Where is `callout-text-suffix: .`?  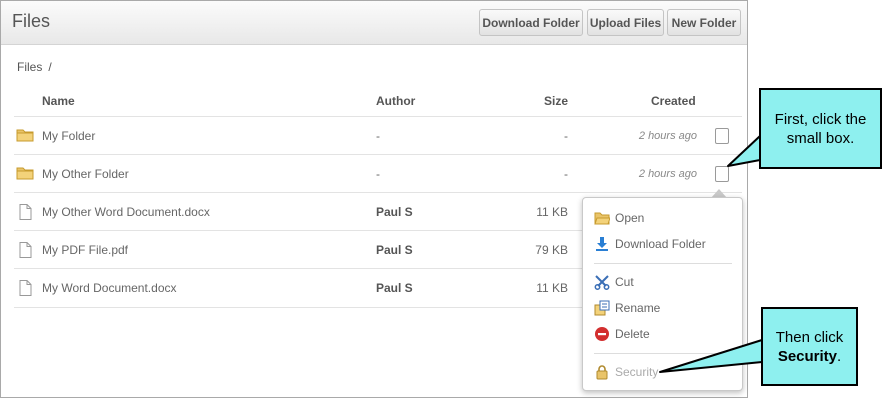
callout-text-suffix: . is located at coordinates (839, 356).